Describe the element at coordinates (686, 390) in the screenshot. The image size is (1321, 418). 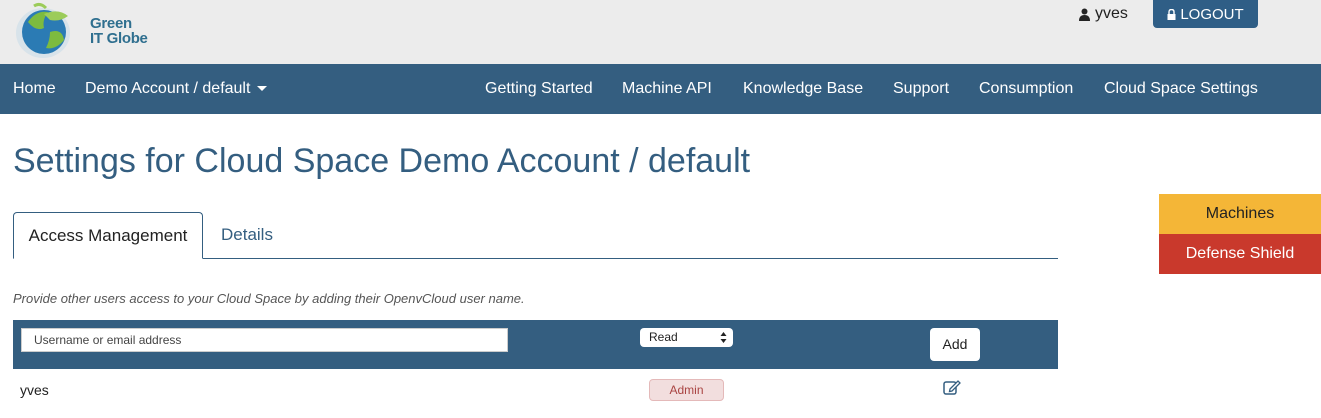
I see `role-badge: Admin` at that location.